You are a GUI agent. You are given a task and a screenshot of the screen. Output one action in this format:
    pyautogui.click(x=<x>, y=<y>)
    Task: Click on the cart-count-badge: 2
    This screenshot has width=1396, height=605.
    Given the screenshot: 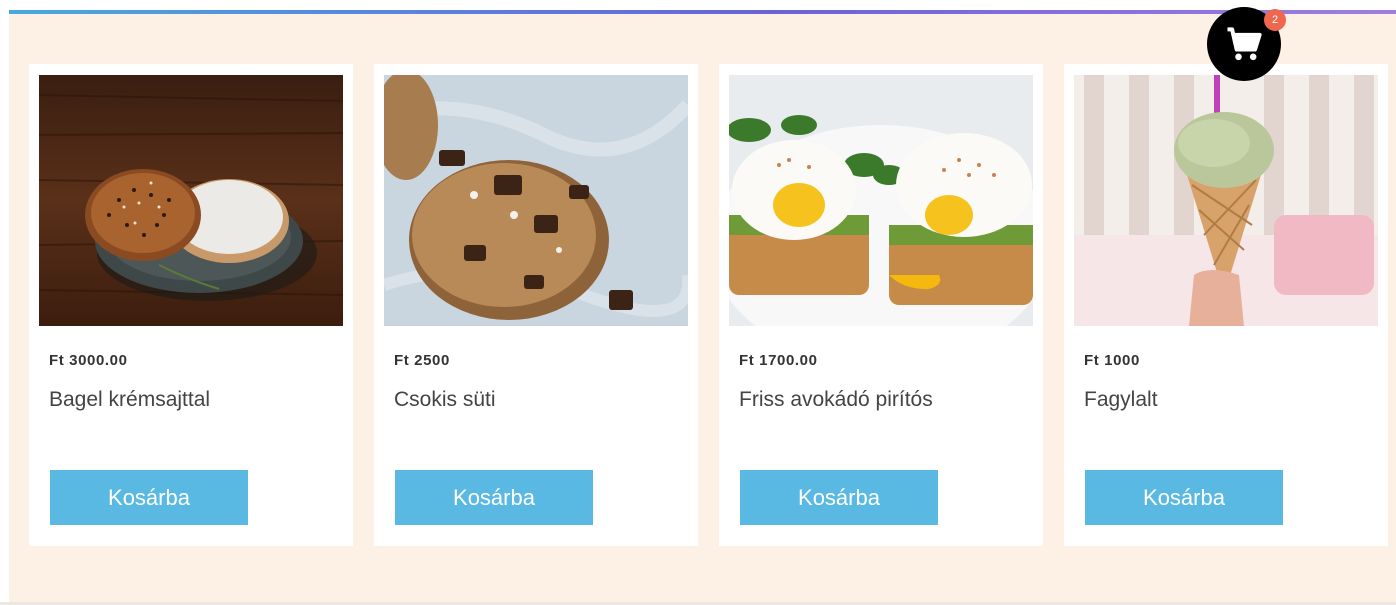 What is the action you would take?
    pyautogui.click(x=1275, y=20)
    